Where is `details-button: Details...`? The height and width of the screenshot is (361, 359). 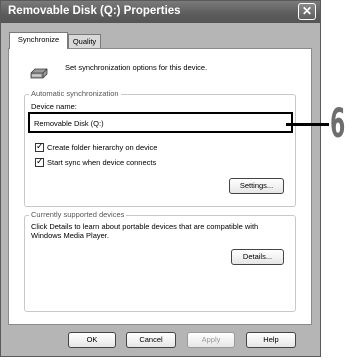 details-button: Details... is located at coordinates (257, 257).